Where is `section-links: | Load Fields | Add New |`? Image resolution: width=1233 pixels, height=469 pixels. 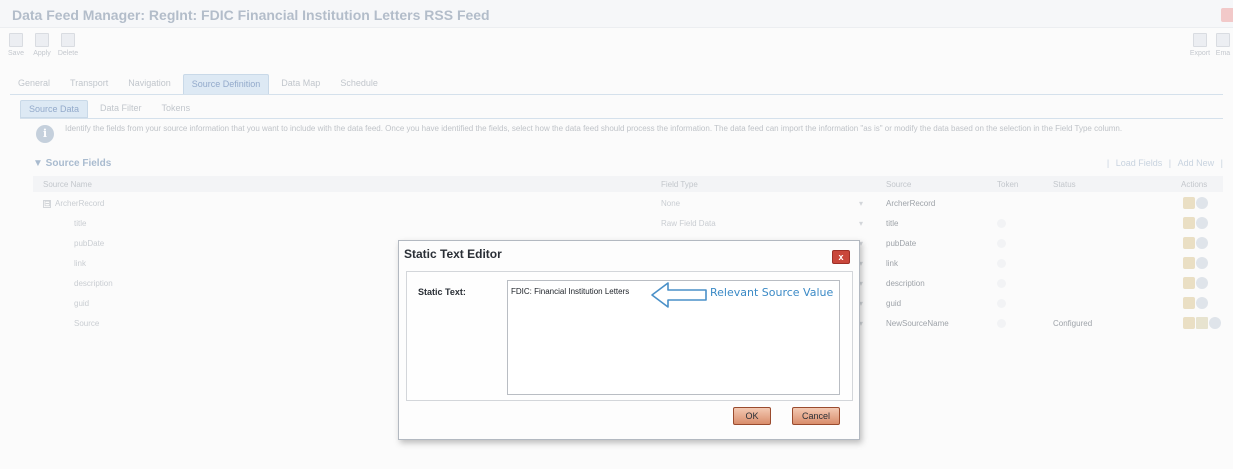 section-links: | Load Fields | Add New | is located at coordinates (1163, 163).